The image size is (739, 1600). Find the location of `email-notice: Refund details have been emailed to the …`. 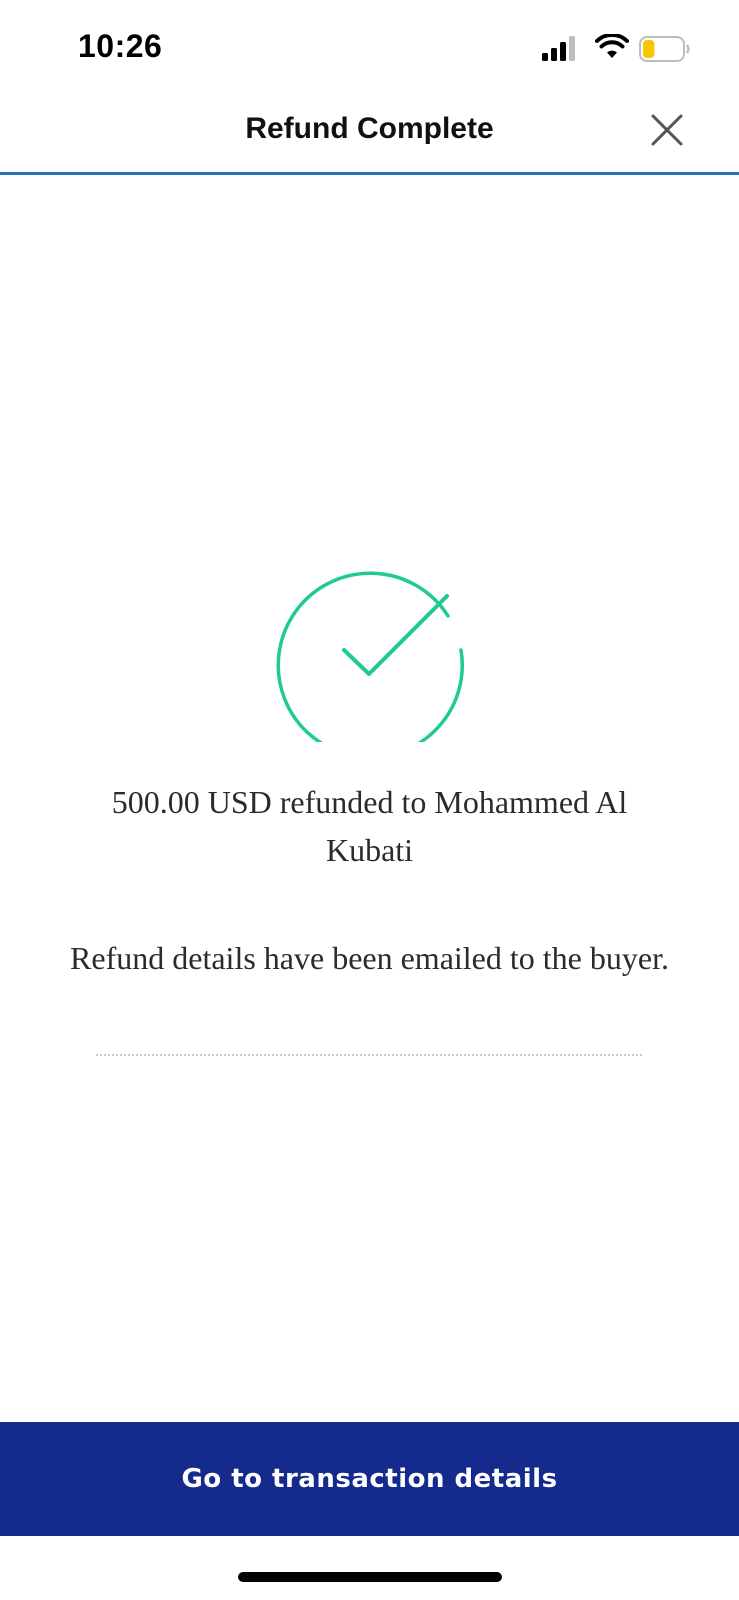

email-notice: Refund details have been emailed to the … is located at coordinates (369, 958).